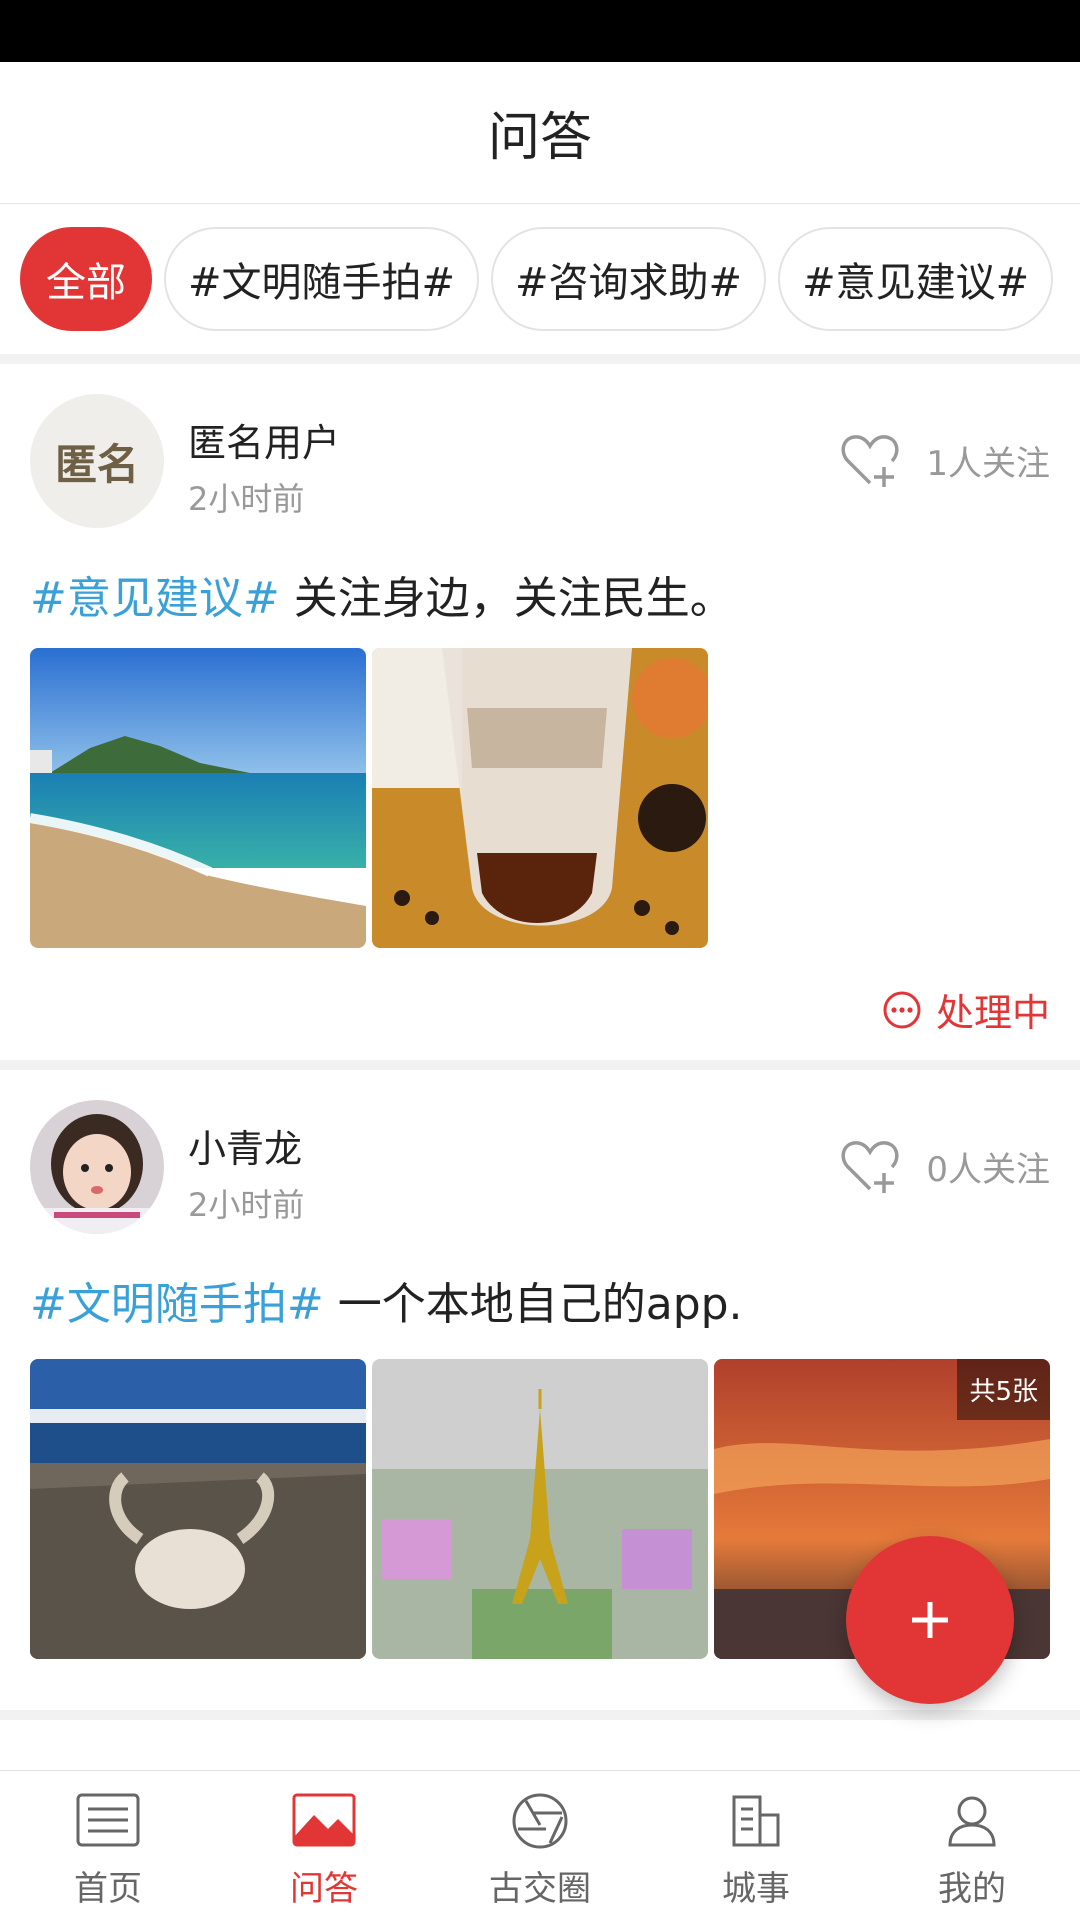 This screenshot has width=1080, height=1920. I want to click on ellipsis-circle-icon, so click(902, 1009).